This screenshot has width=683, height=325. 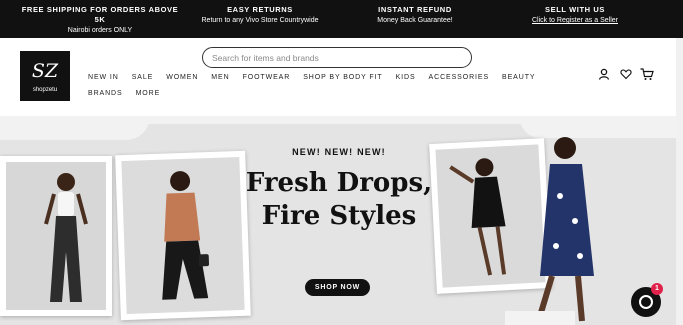 I want to click on logo-text: shopzetu, so click(x=45, y=90).